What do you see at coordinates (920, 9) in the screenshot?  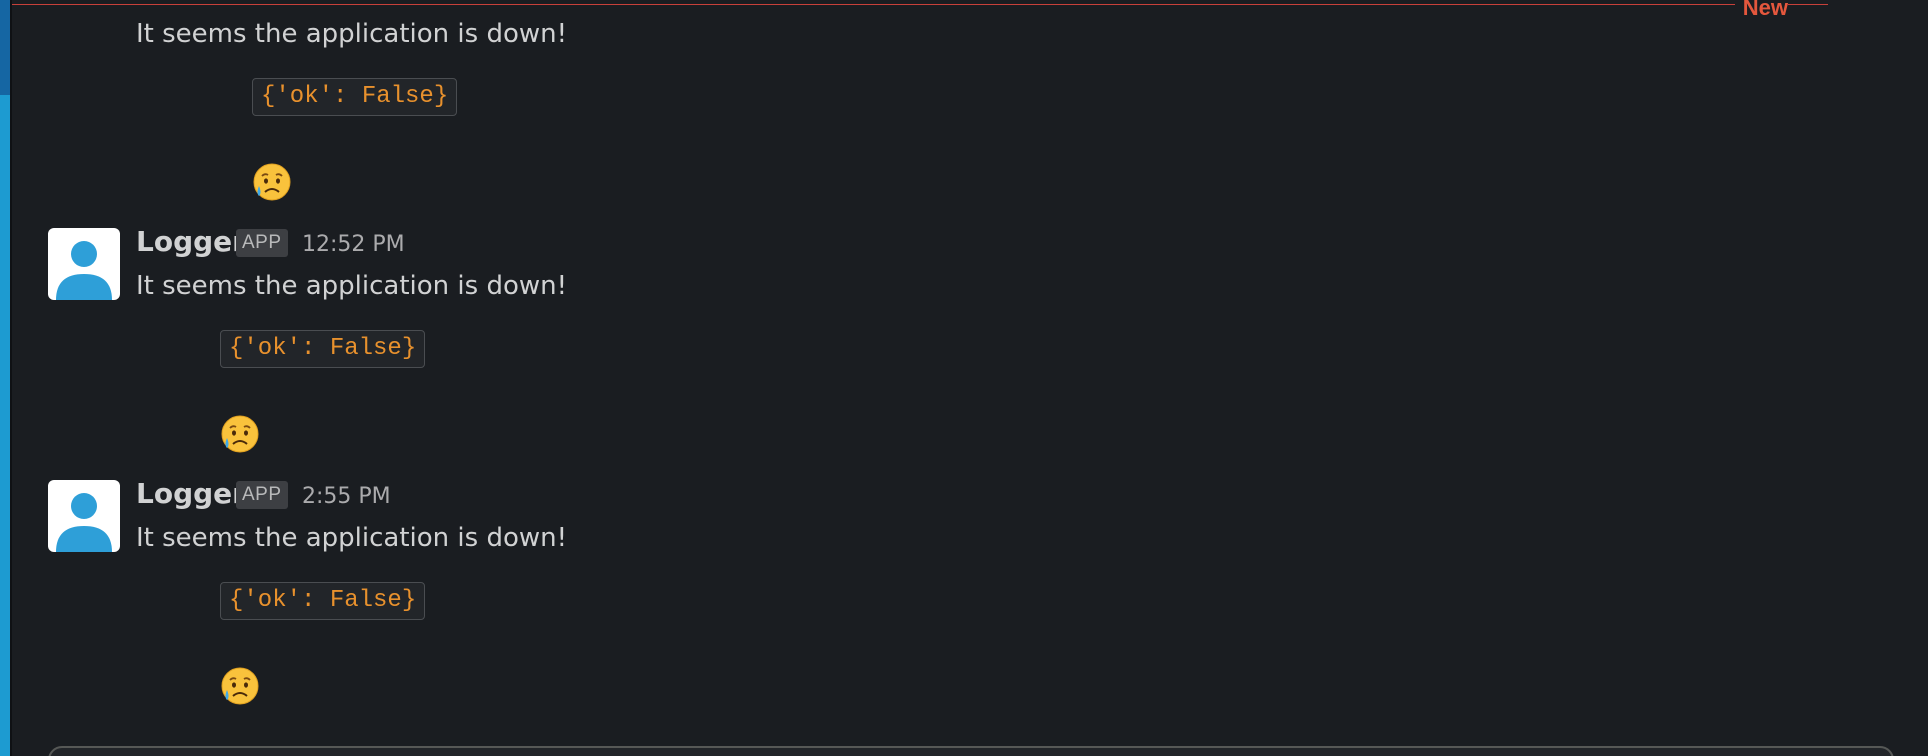 I see `new-messages-divider: New` at bounding box center [920, 9].